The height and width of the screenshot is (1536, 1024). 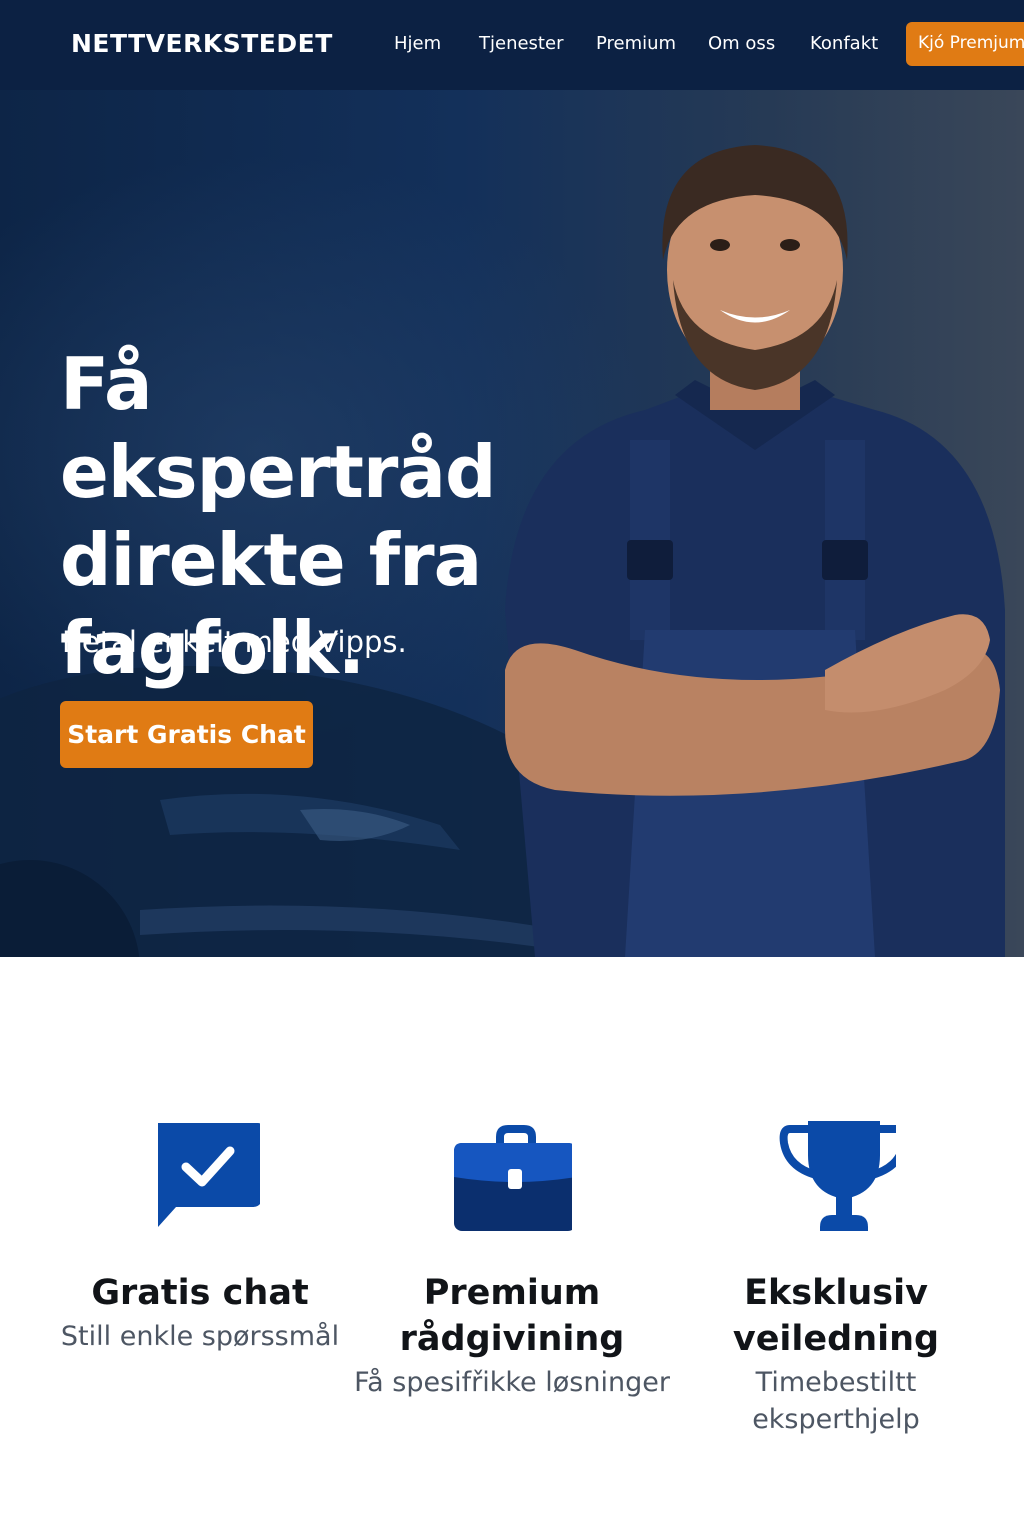 What do you see at coordinates (965, 44) in the screenshot?
I see `buy-premium-button: Kjó Premjum` at bounding box center [965, 44].